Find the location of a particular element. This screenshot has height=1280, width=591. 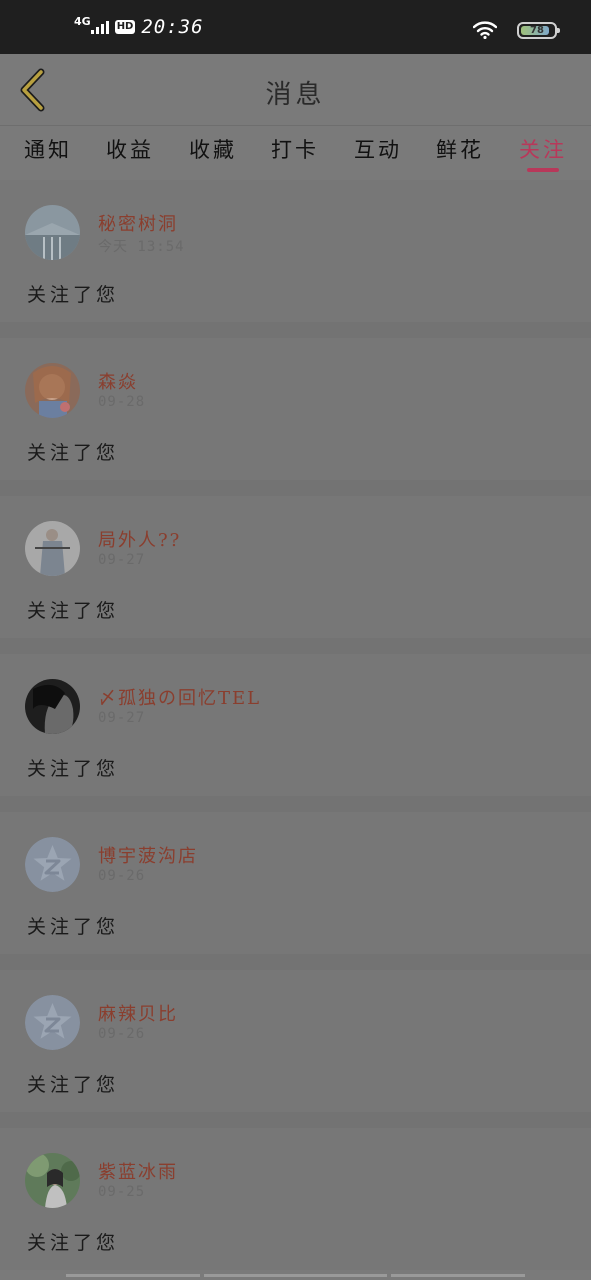

user-name: 紫蓝冰雨 is located at coordinates (138, 1171).